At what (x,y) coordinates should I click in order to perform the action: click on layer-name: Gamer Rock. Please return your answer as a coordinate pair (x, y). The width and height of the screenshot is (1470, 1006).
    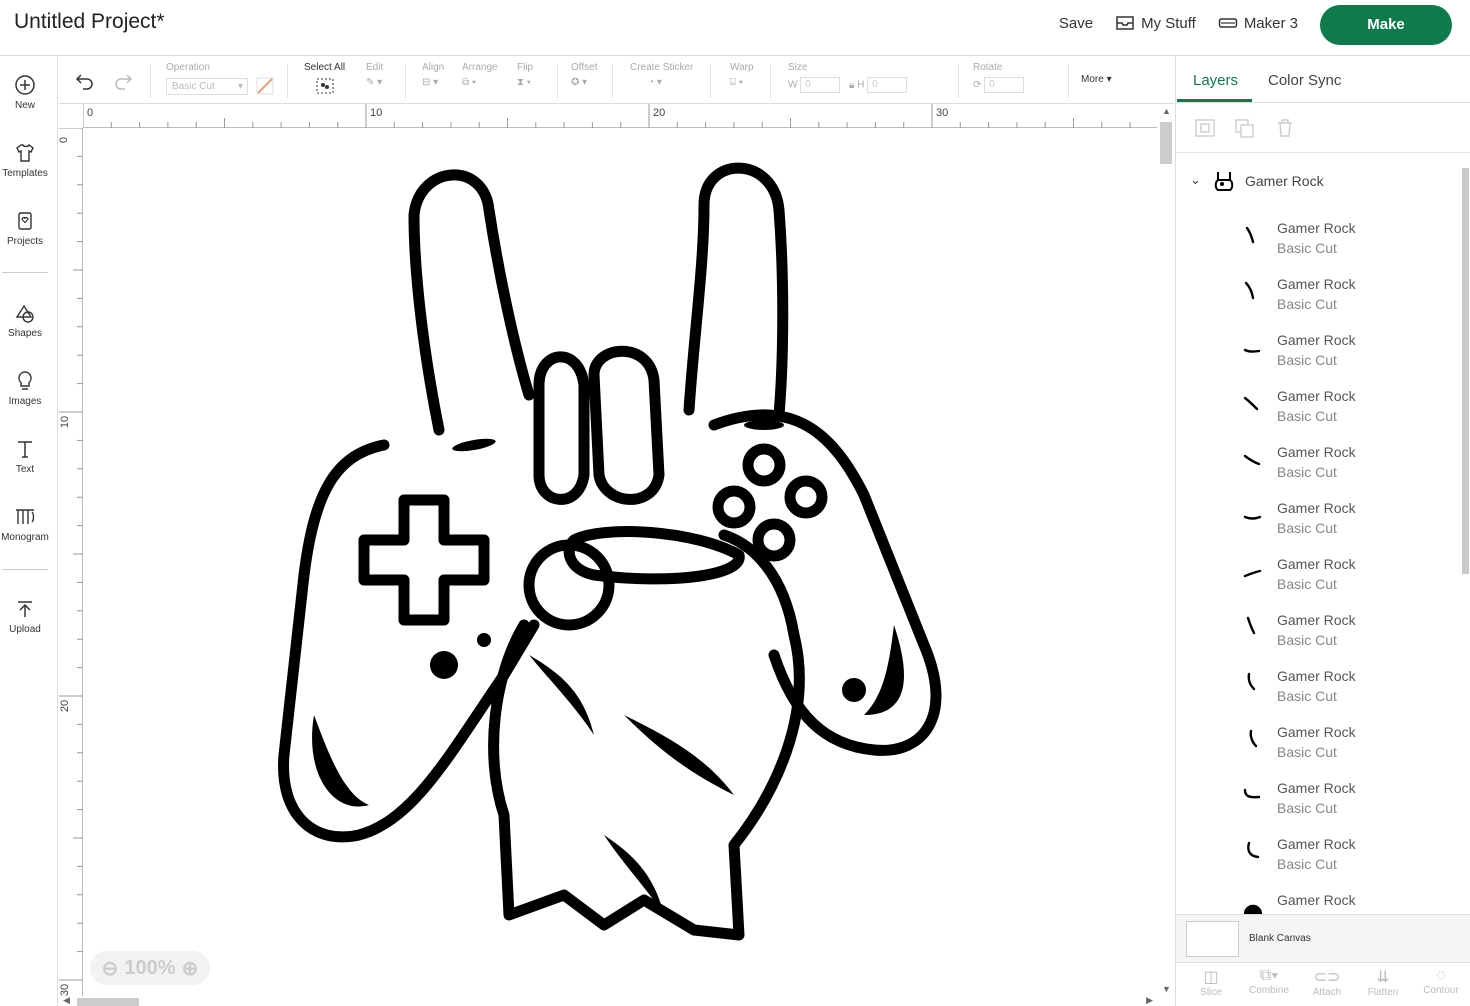
    Looking at the image, I should click on (1316, 452).